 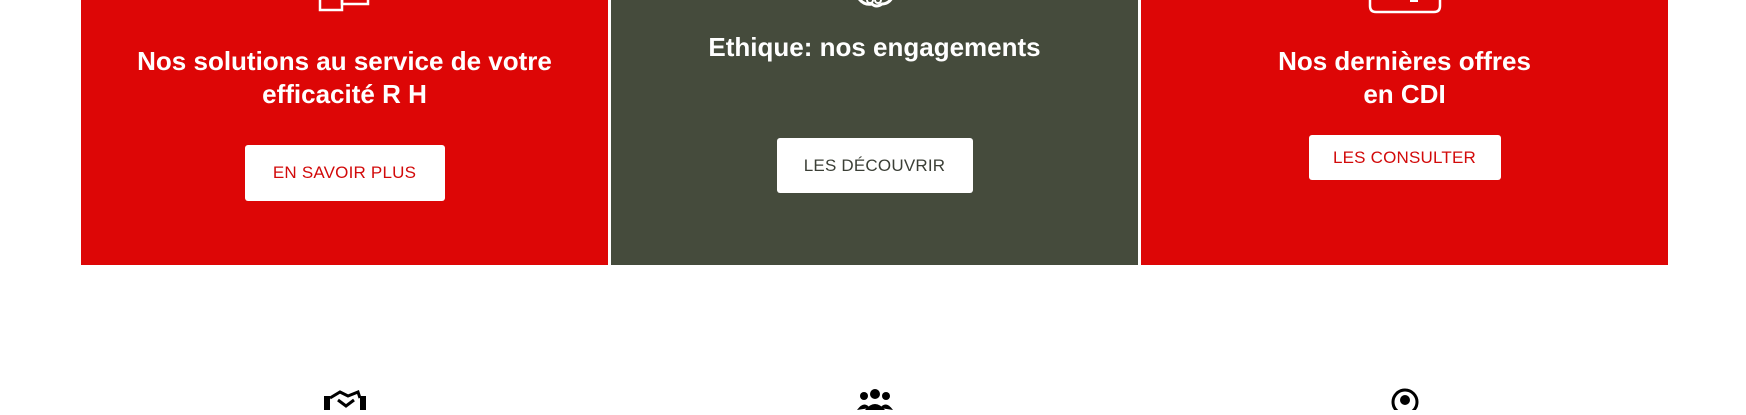 What do you see at coordinates (1404, 78) in the screenshot?
I see `jobs-title: Nos dernières offres en CDI` at bounding box center [1404, 78].